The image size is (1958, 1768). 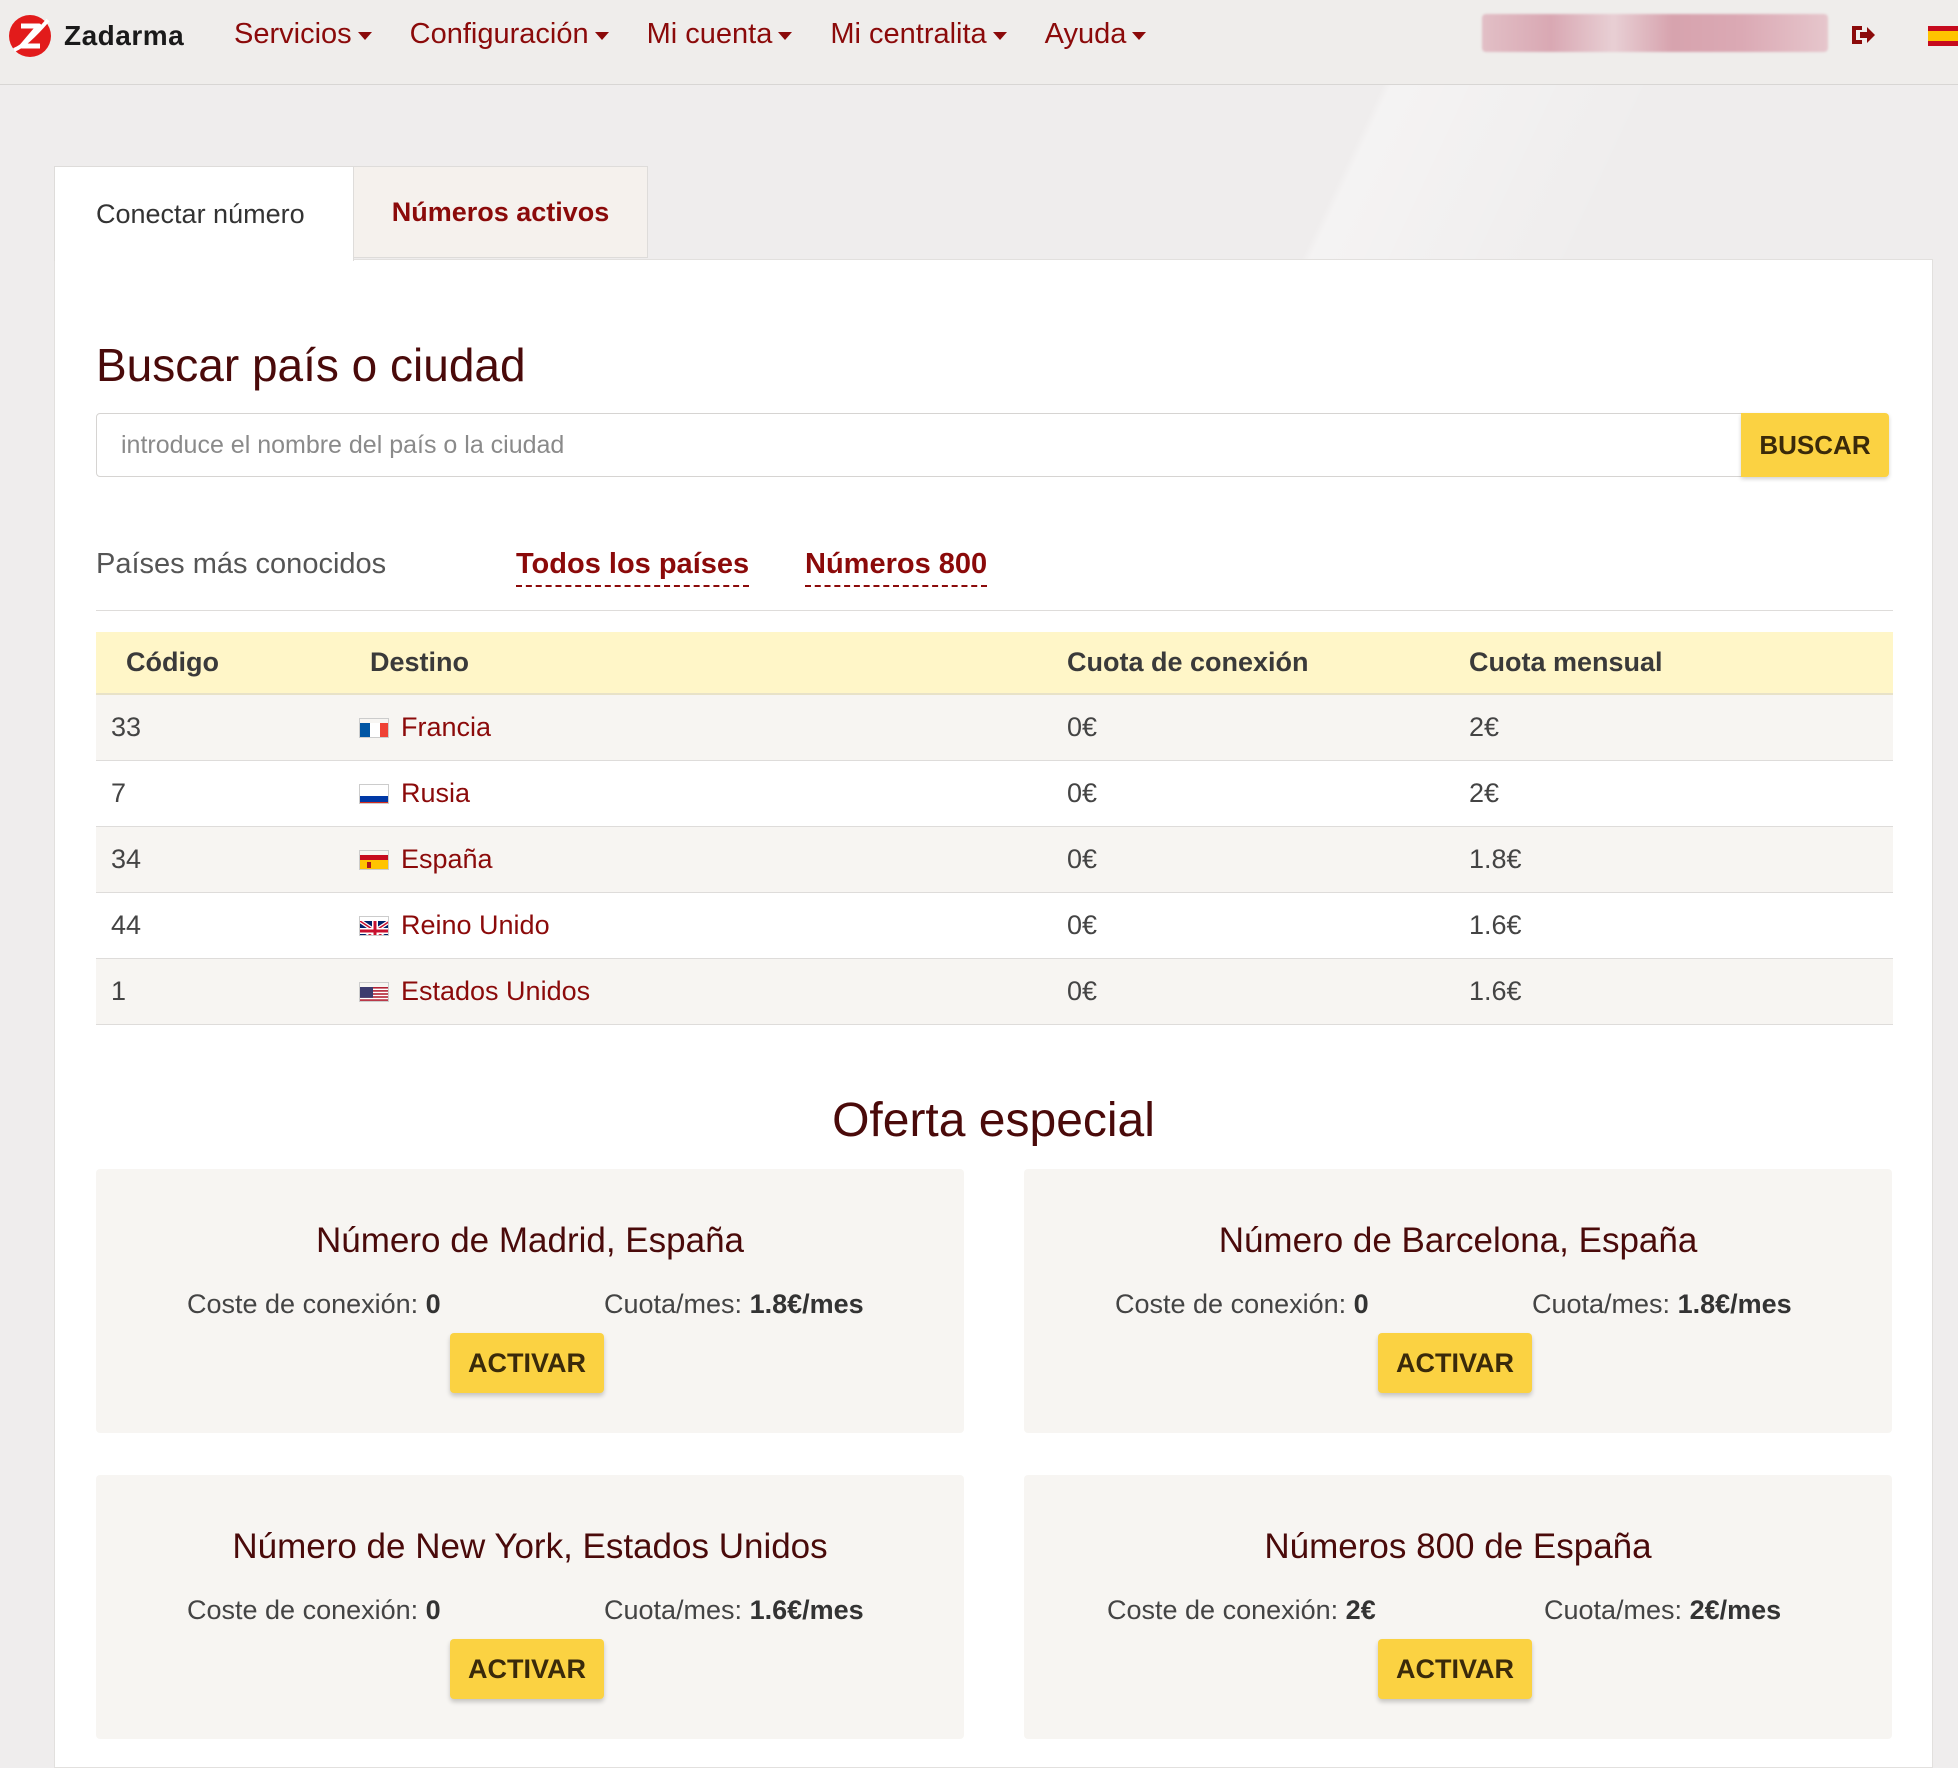 I want to click on nav-label: Ayuda, so click(x=1085, y=33).